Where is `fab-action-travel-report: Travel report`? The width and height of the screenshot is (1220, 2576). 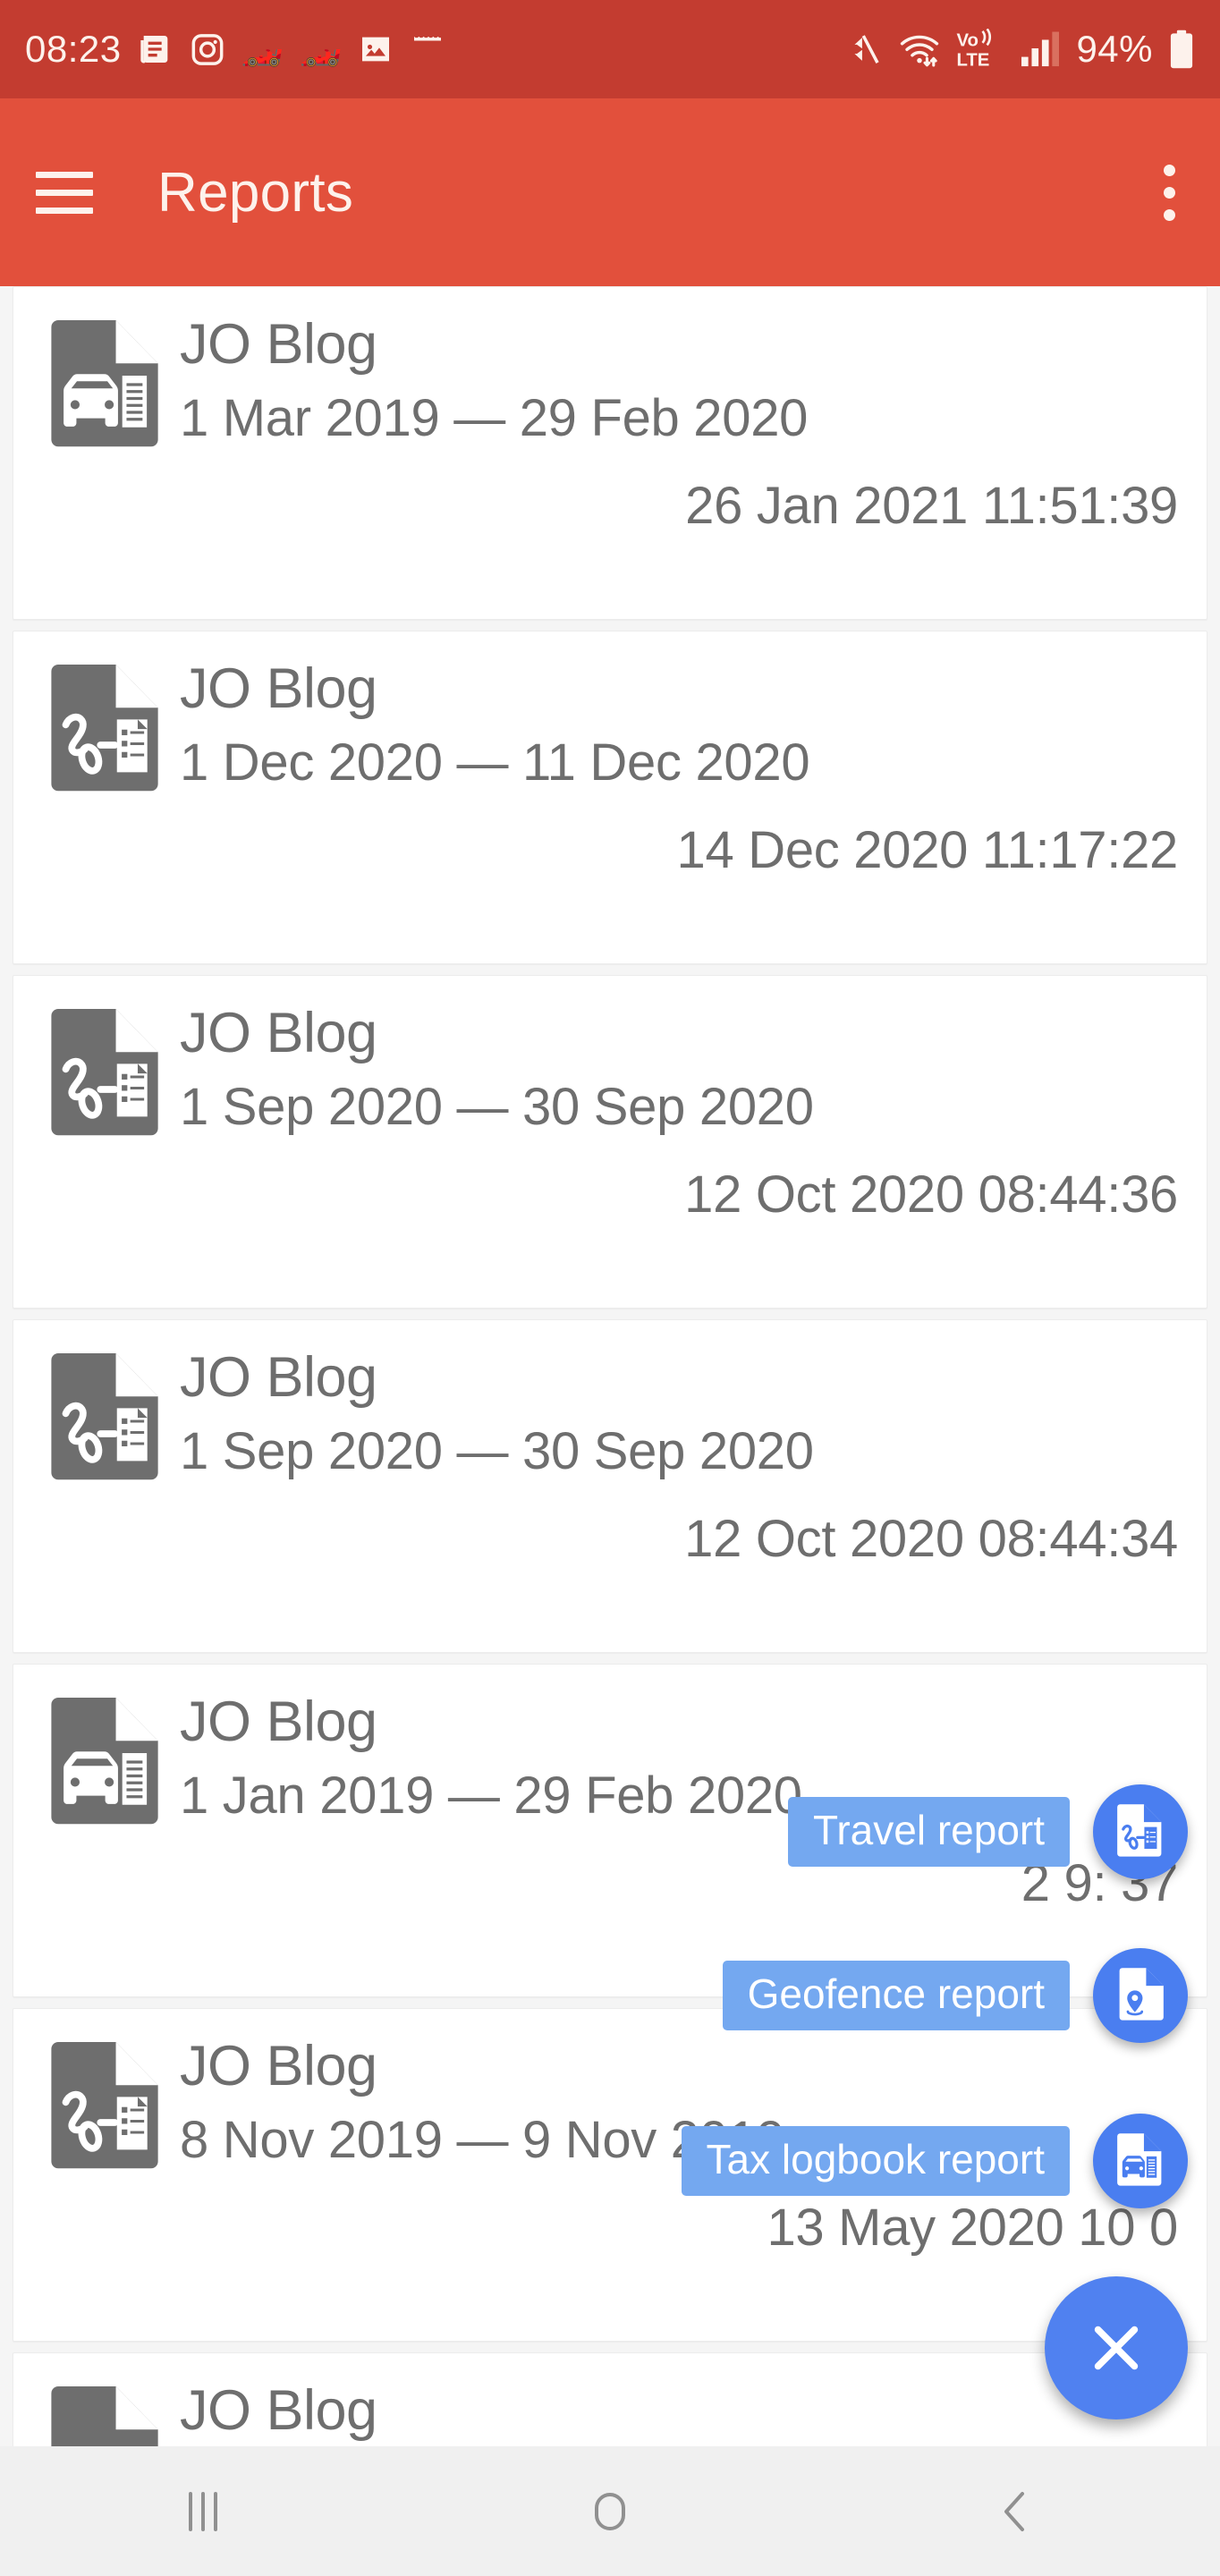 fab-action-travel-report: Travel report is located at coordinates (987, 1831).